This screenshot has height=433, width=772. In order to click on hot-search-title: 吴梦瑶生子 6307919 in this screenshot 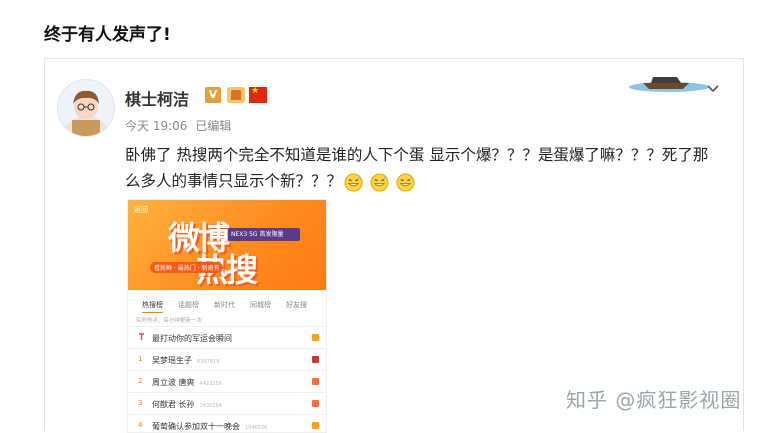, I will do `click(185, 360)`.